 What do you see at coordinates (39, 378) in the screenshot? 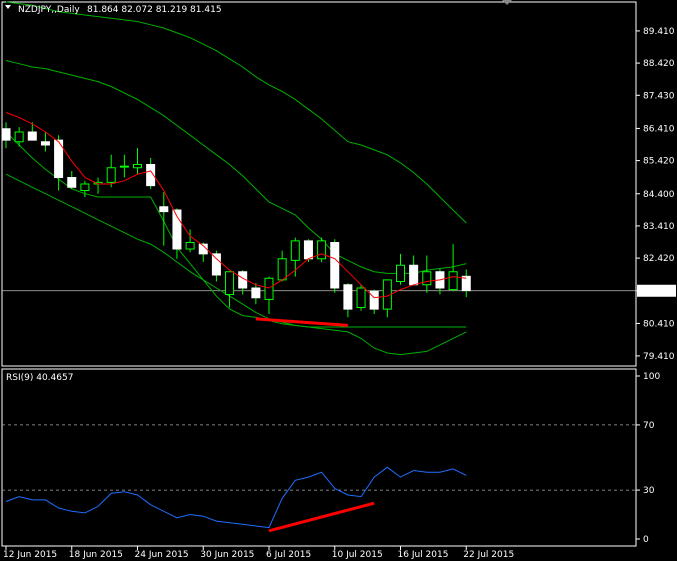
I see `rsi-title: RSI(9) 40.4657` at bounding box center [39, 378].